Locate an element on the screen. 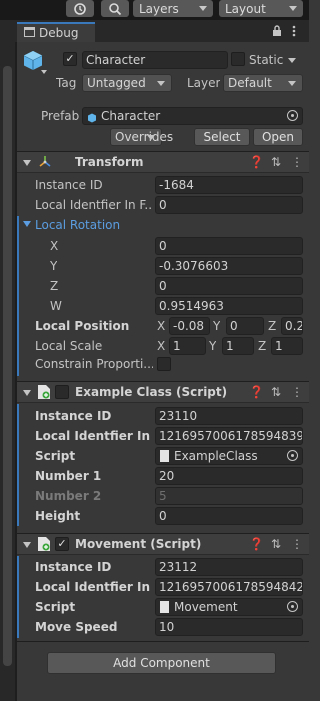  scale-z-axis: Z is located at coordinates (262, 346).